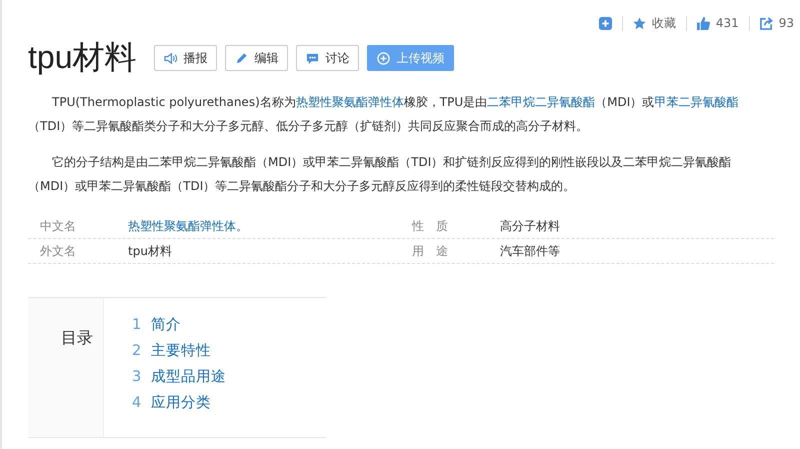  What do you see at coordinates (181, 403) in the screenshot?
I see `toc-link: 应用分类` at bounding box center [181, 403].